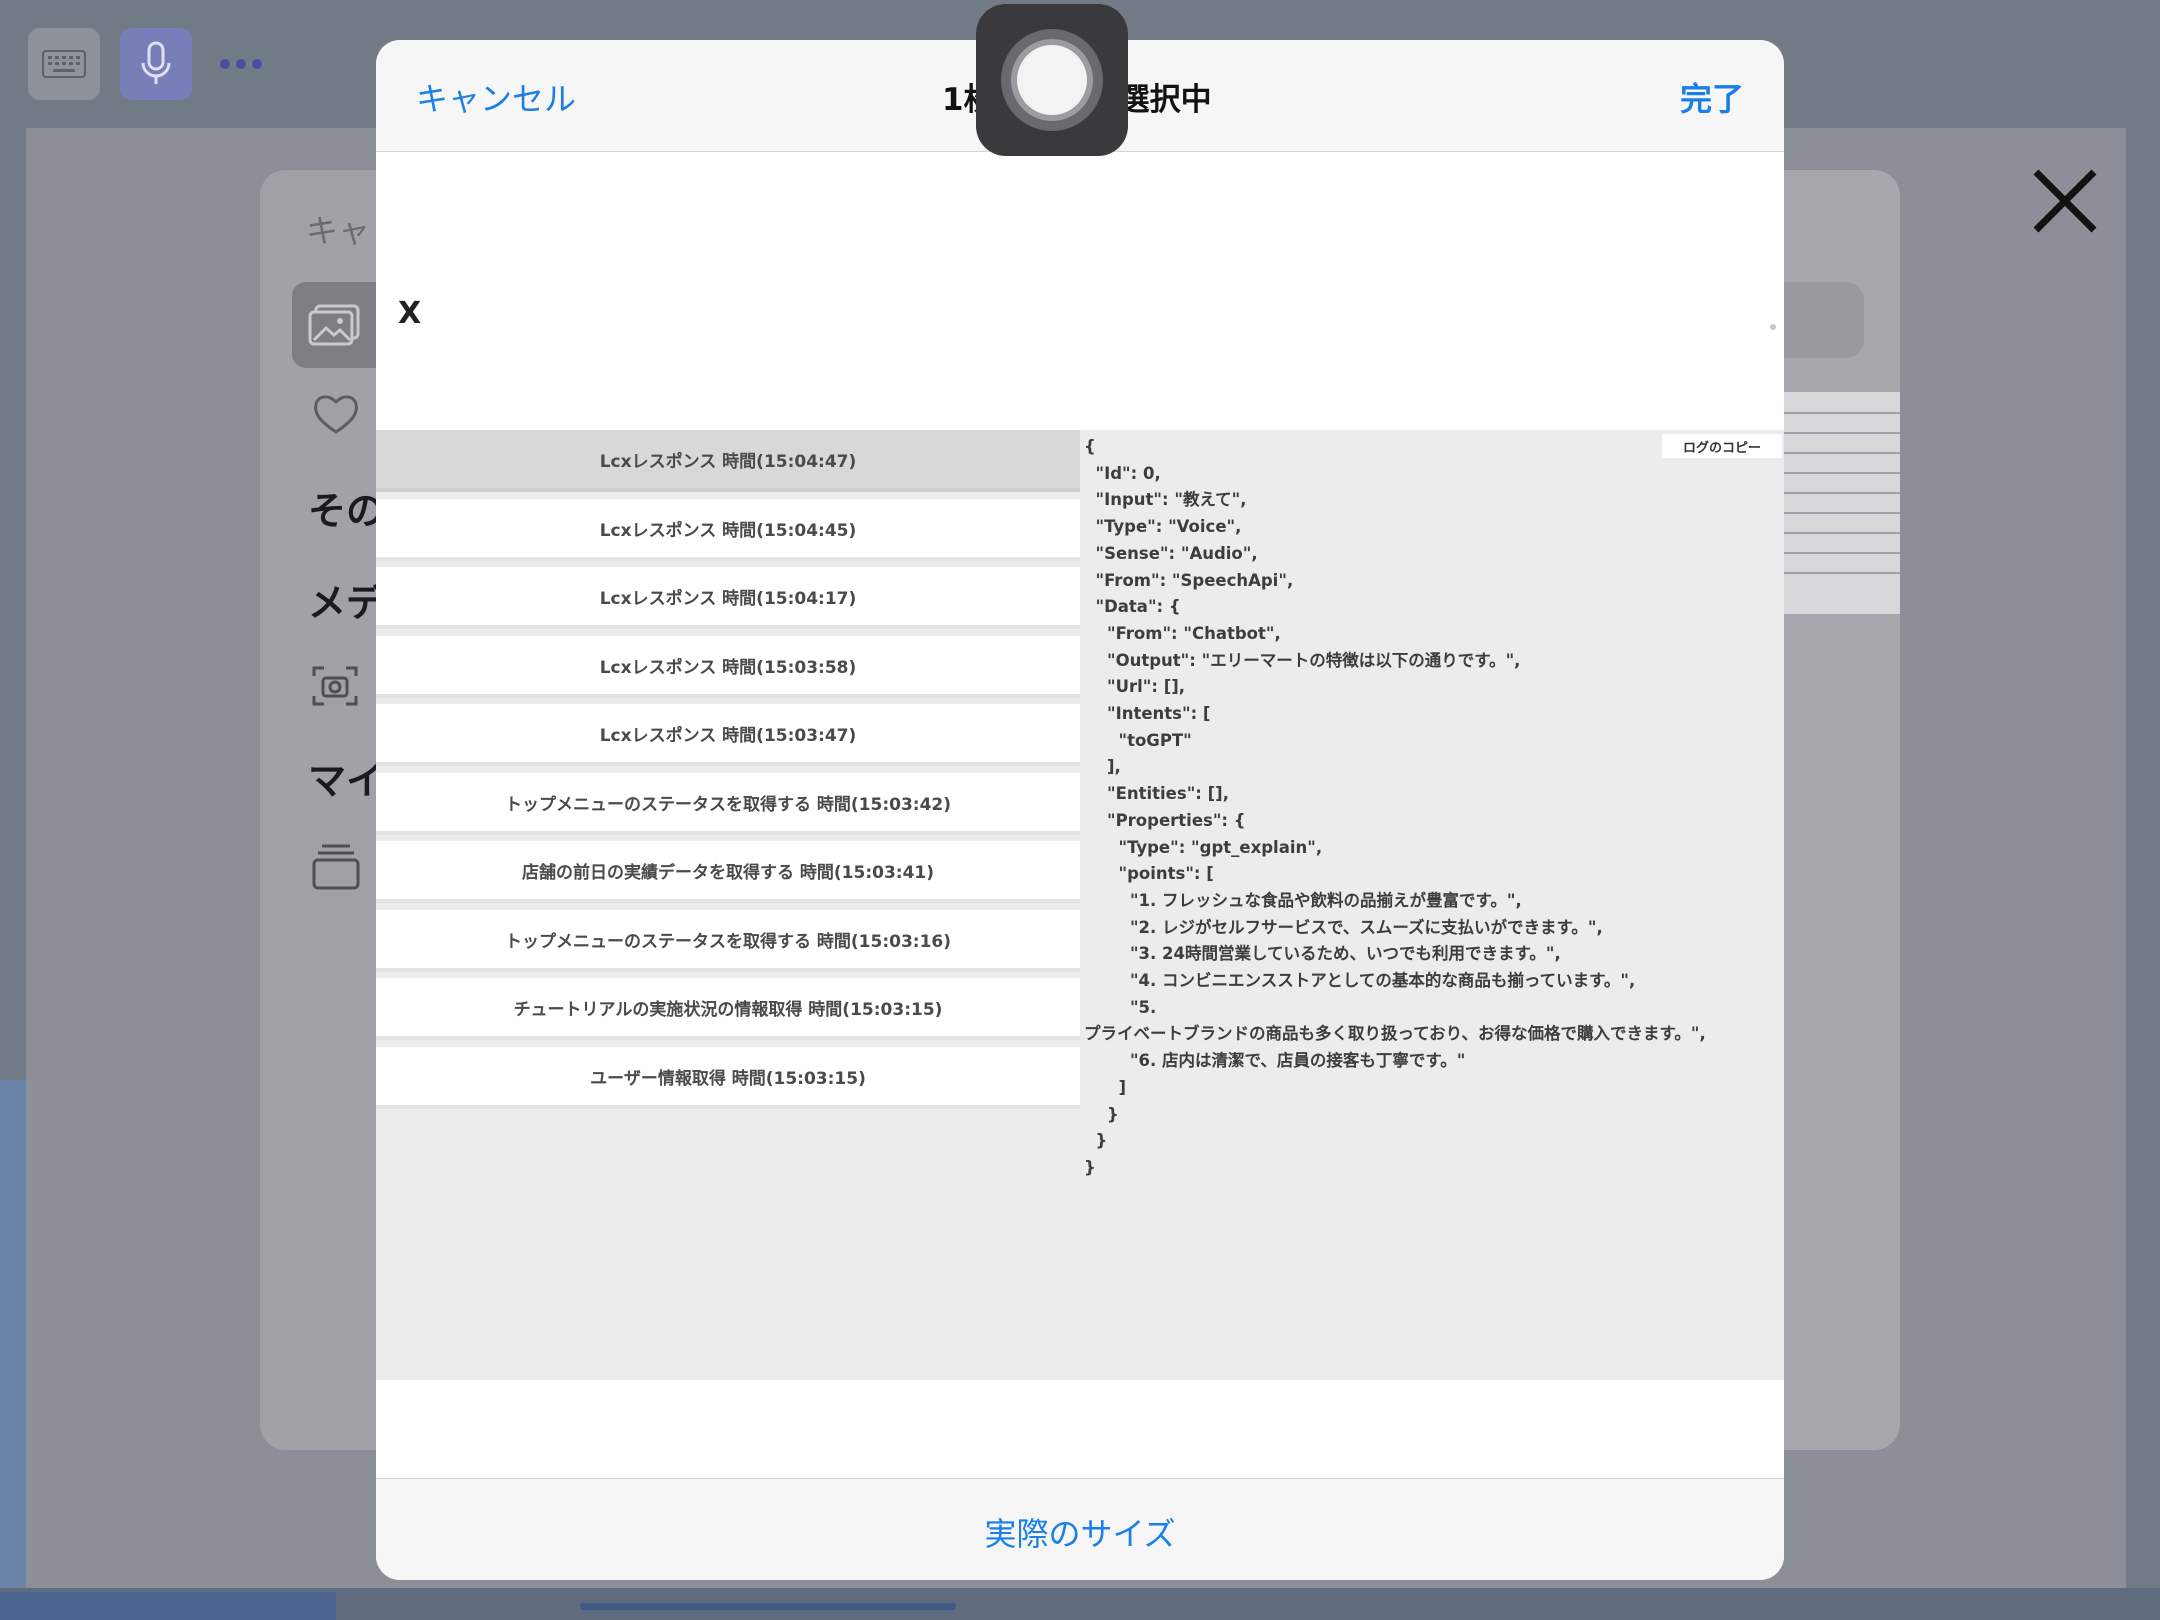 This screenshot has width=2160, height=1620. What do you see at coordinates (728, 461) in the screenshot?
I see `log-list-item: Lcxレスポンス 時間(15:04:47)` at bounding box center [728, 461].